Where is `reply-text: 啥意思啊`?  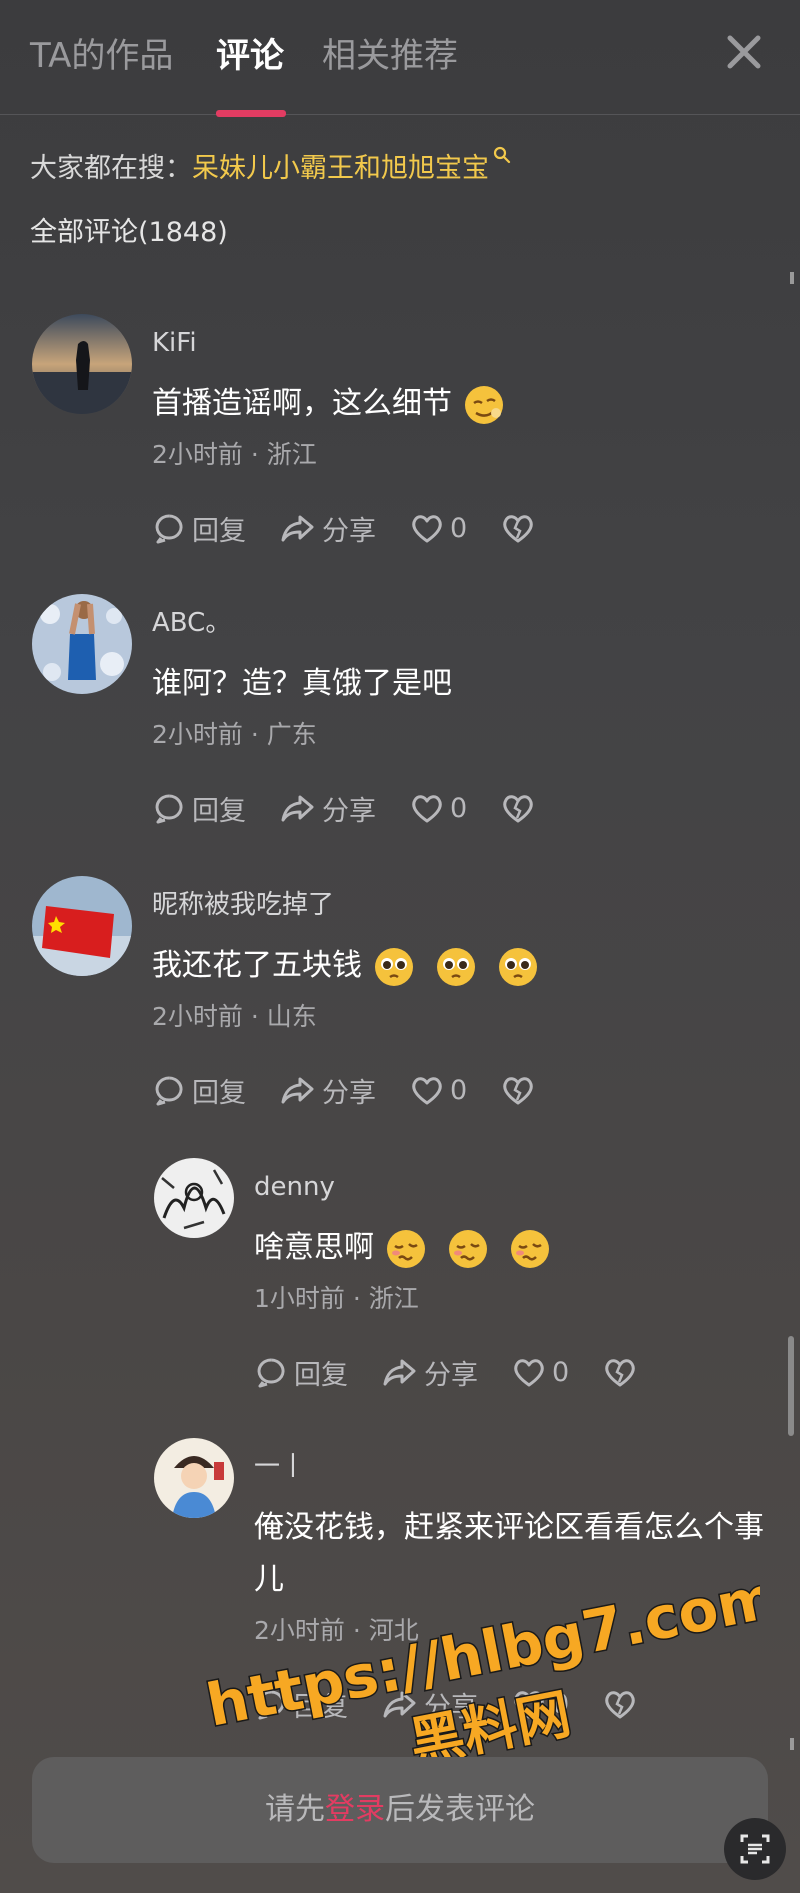
reply-text: 啥意思啊 is located at coordinates (403, 1248).